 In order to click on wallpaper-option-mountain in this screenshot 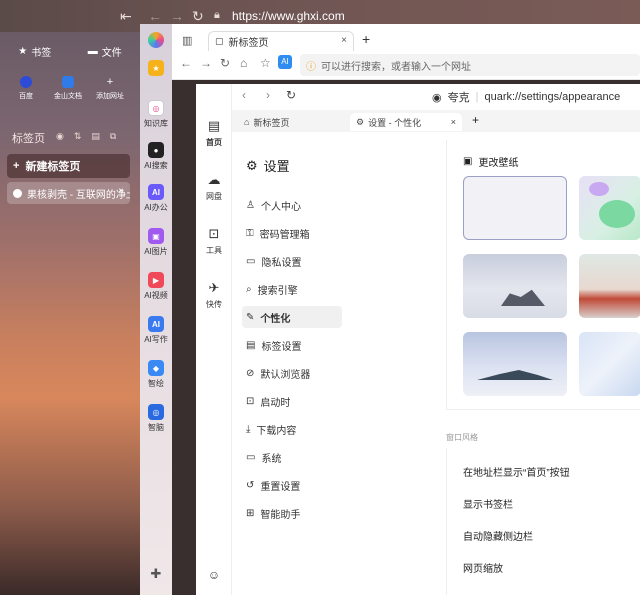, I will do `click(515, 286)`.